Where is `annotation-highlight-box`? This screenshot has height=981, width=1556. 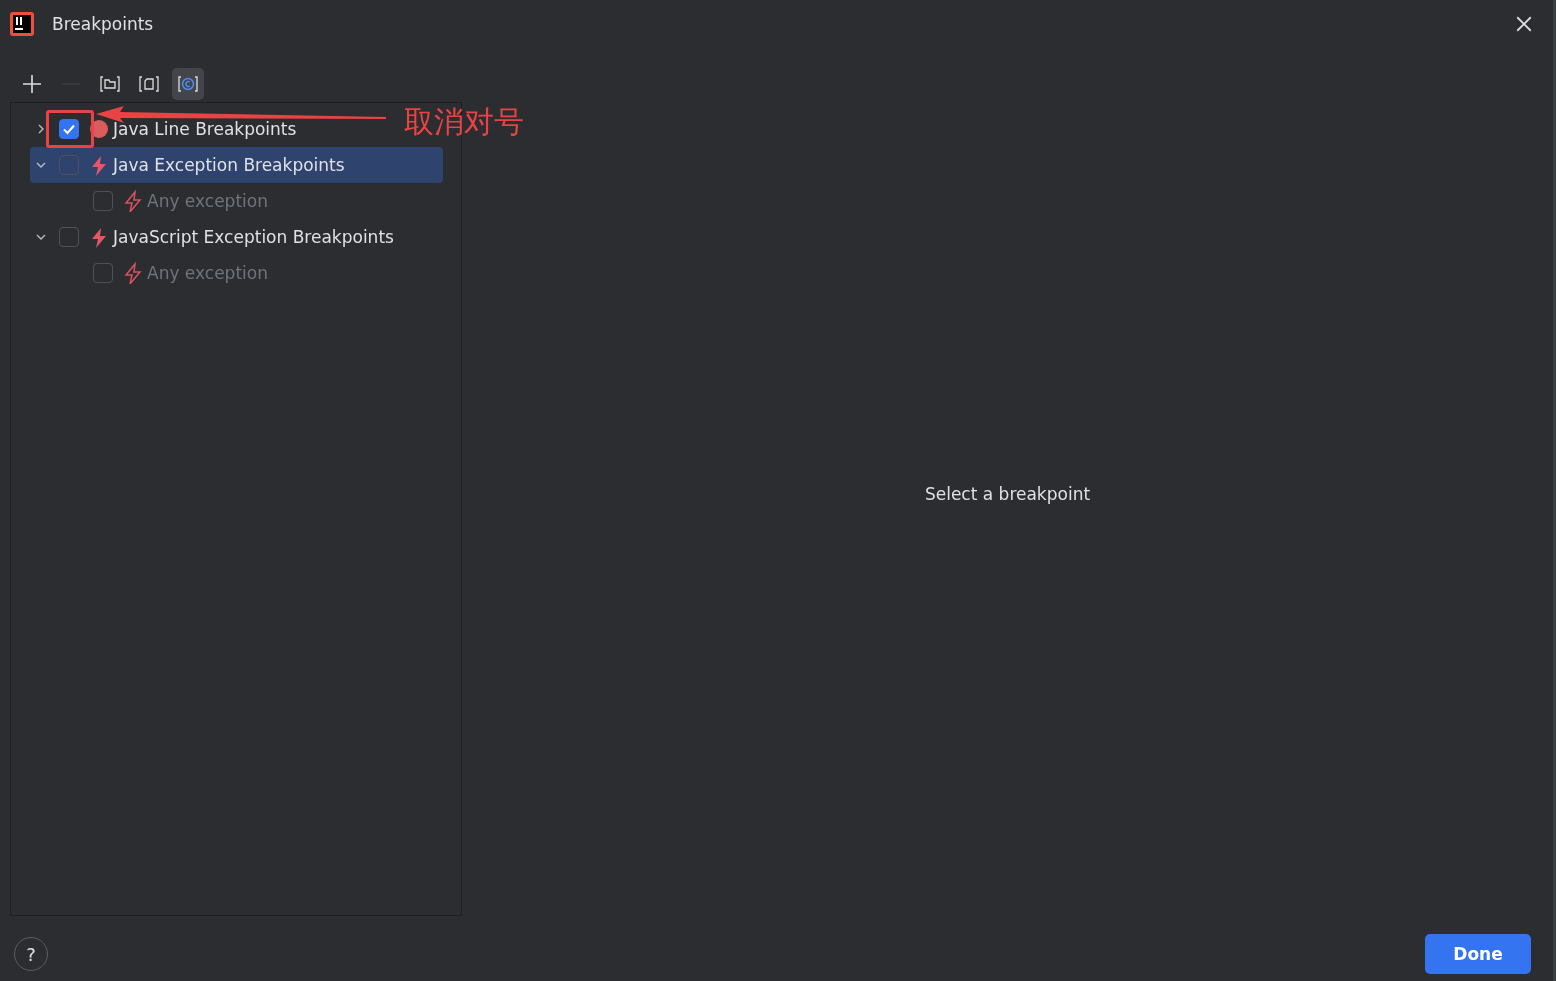 annotation-highlight-box is located at coordinates (70, 129).